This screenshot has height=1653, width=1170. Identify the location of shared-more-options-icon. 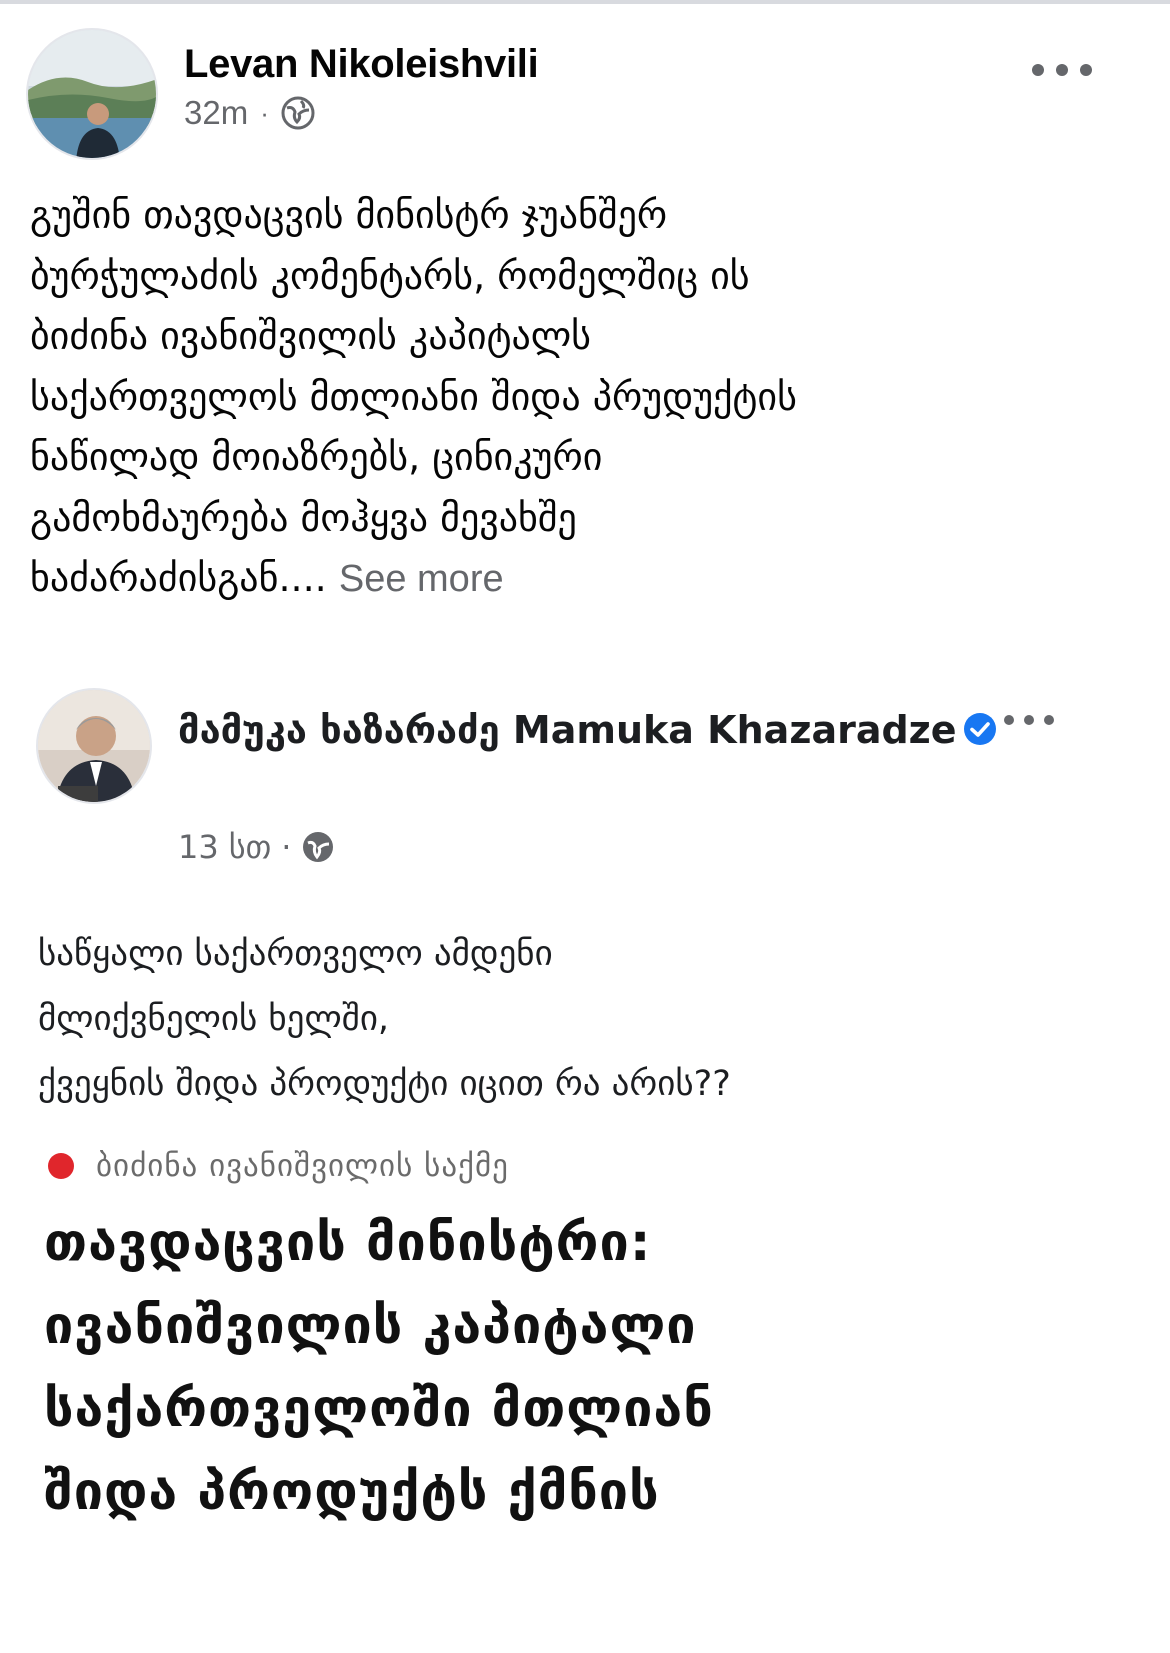
(1029, 720).